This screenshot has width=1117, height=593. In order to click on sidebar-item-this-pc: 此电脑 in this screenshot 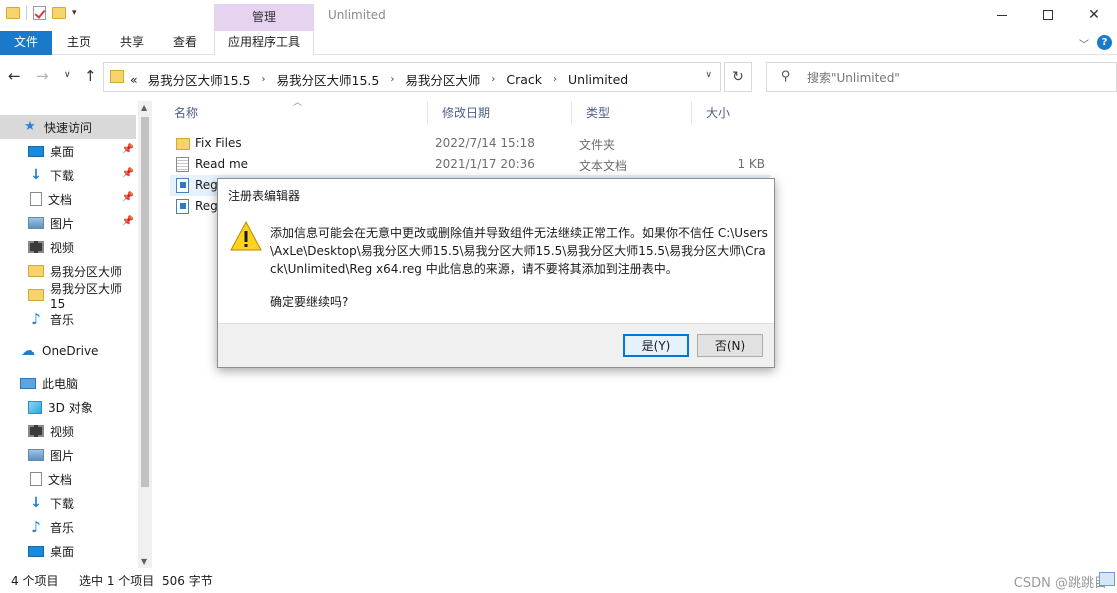, I will do `click(68, 383)`.